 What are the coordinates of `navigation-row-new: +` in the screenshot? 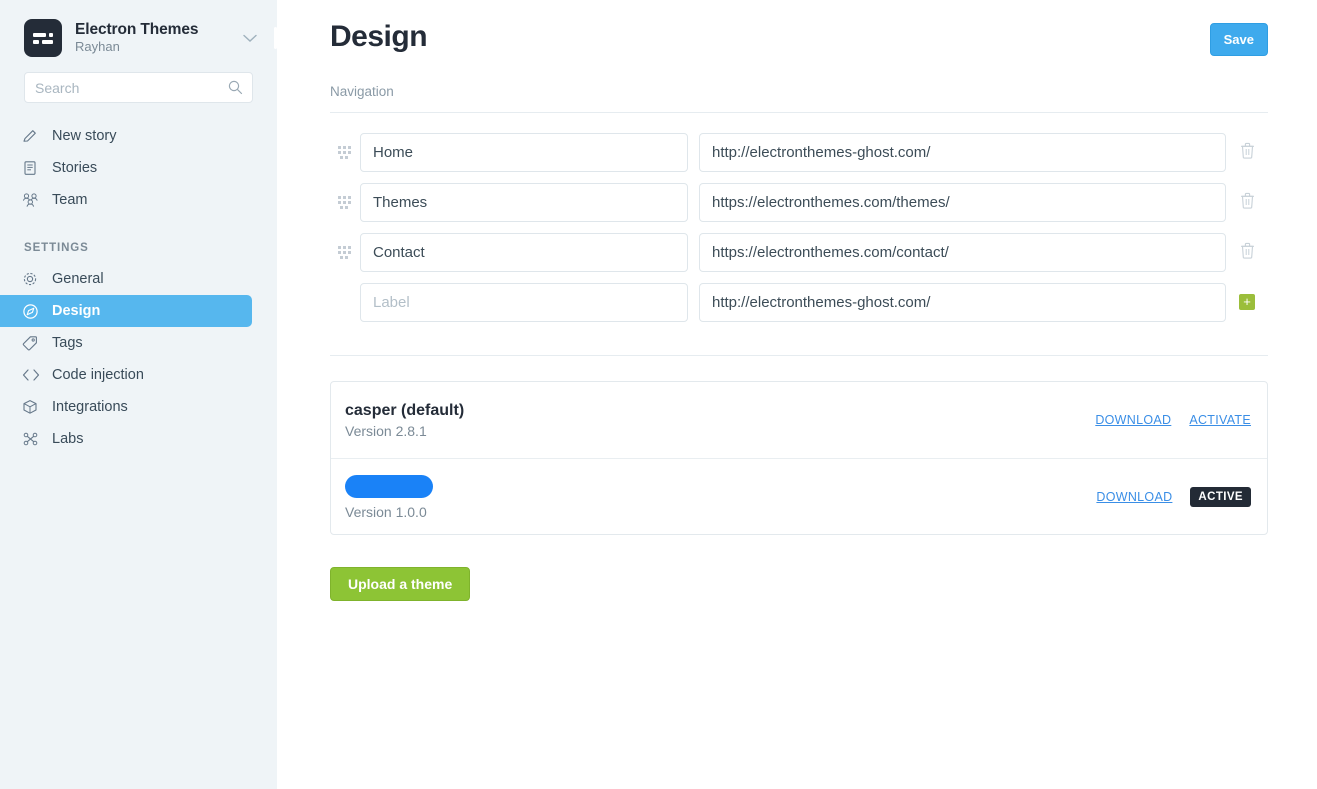 It's located at (799, 302).